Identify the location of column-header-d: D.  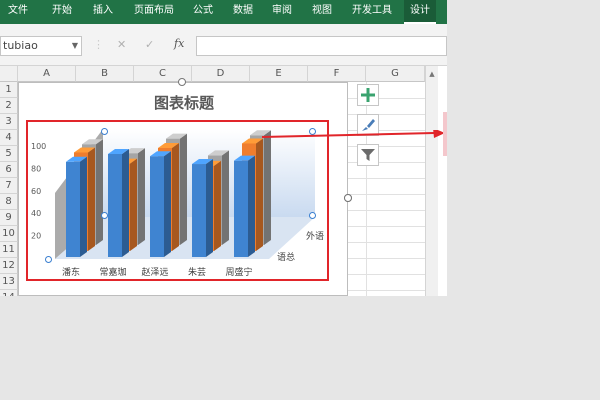
(221, 74).